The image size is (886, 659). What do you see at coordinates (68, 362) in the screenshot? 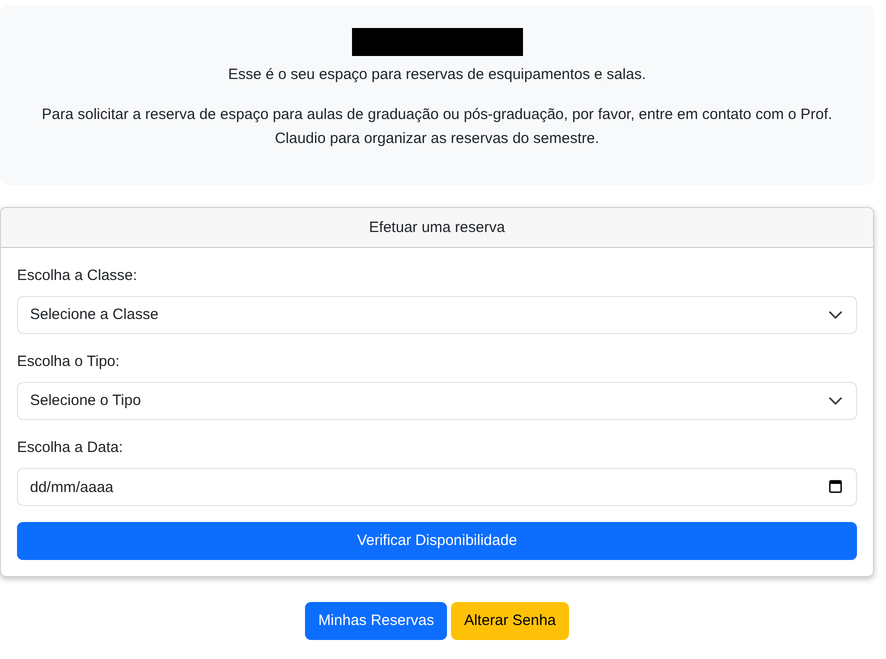
I see `field-label: Escolha o Tipo:` at bounding box center [68, 362].